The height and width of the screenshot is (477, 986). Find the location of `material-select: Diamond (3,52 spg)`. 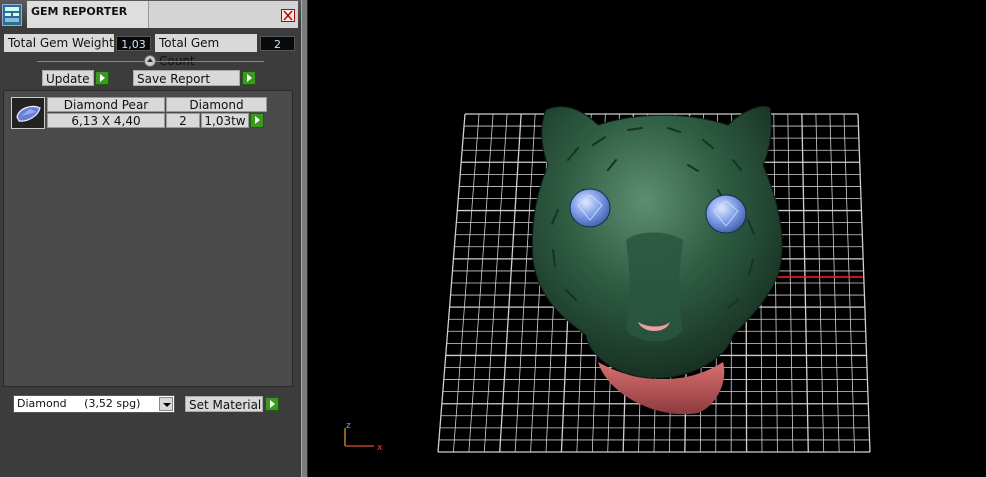

material-select: Diamond (3,52 spg) is located at coordinates (94, 404).